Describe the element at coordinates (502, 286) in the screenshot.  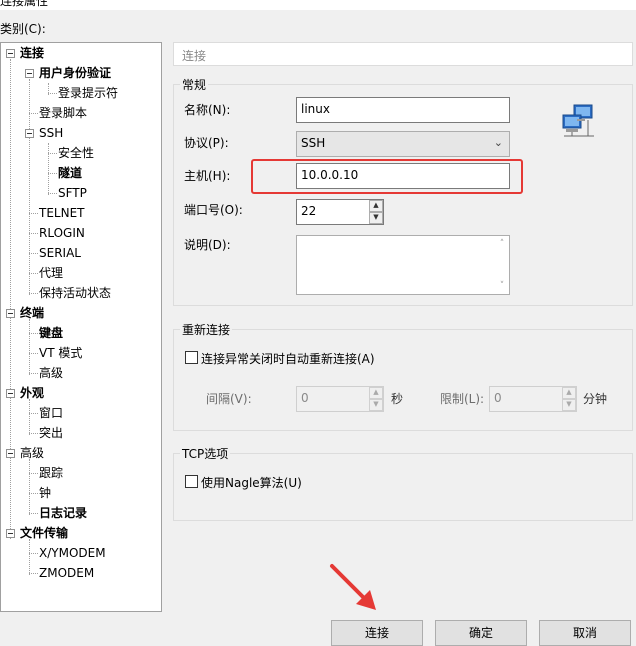
I see `scroll-down-icon: ˅` at that location.